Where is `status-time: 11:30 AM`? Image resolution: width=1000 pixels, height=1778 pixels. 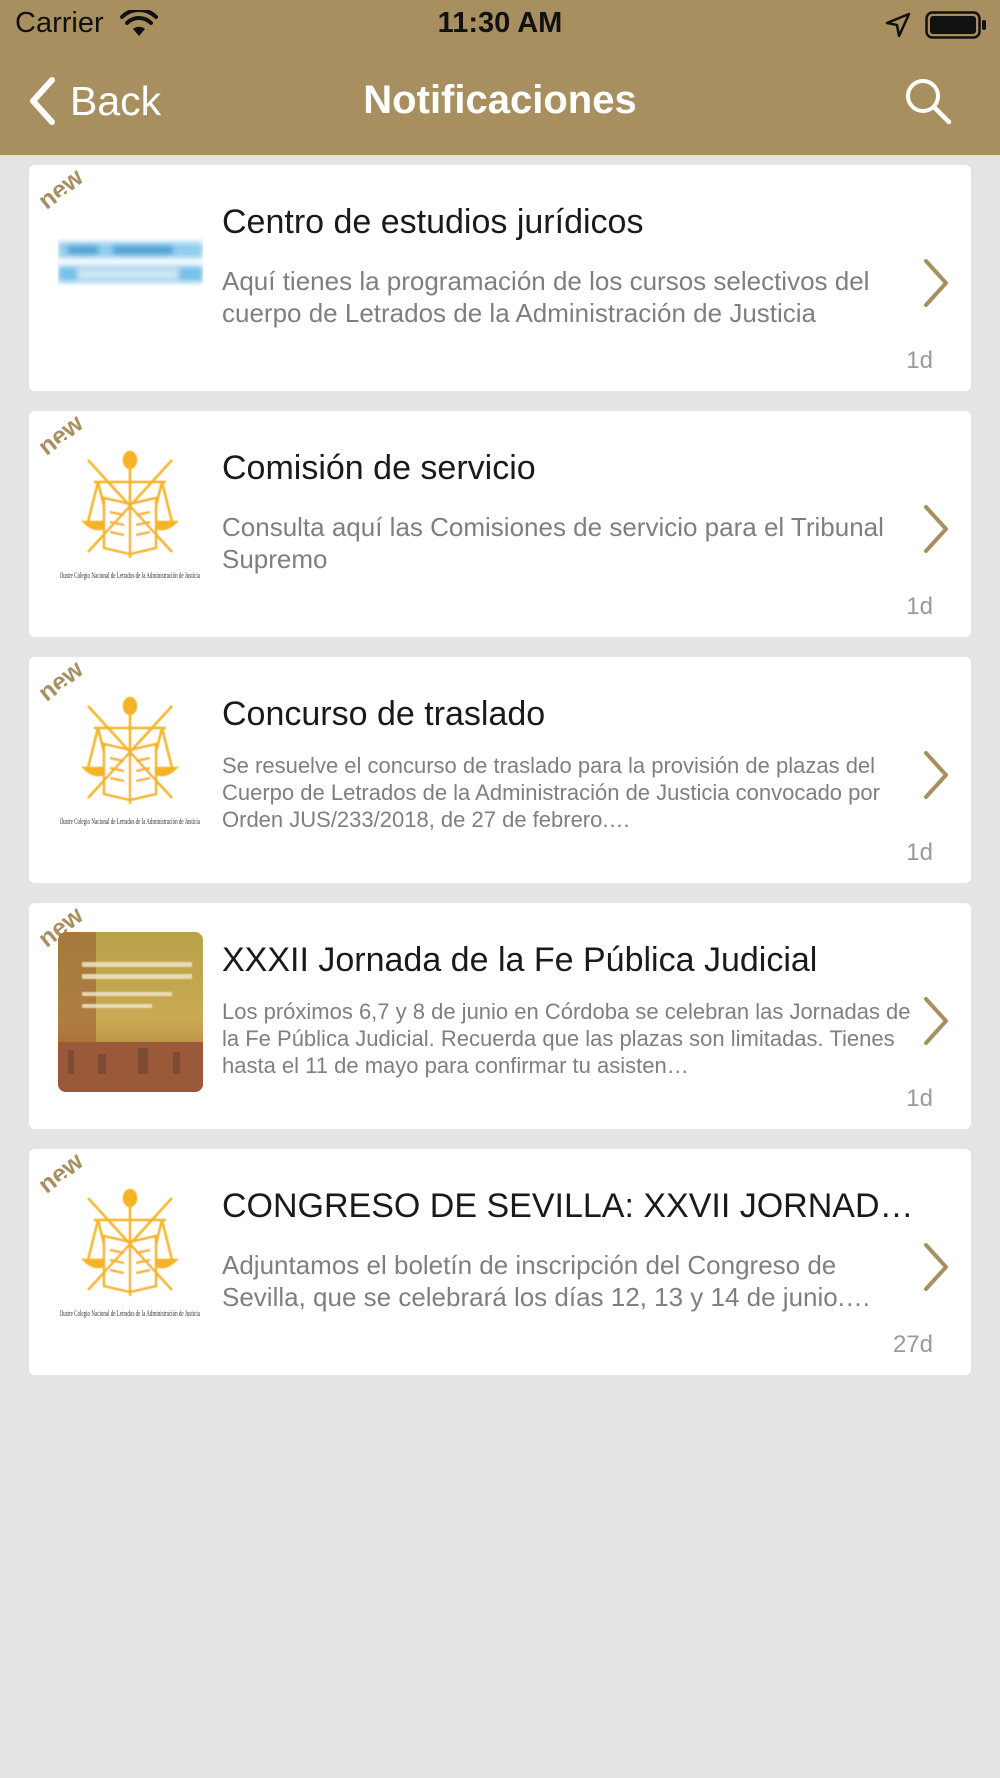
status-time: 11:30 AM is located at coordinates (500, 23).